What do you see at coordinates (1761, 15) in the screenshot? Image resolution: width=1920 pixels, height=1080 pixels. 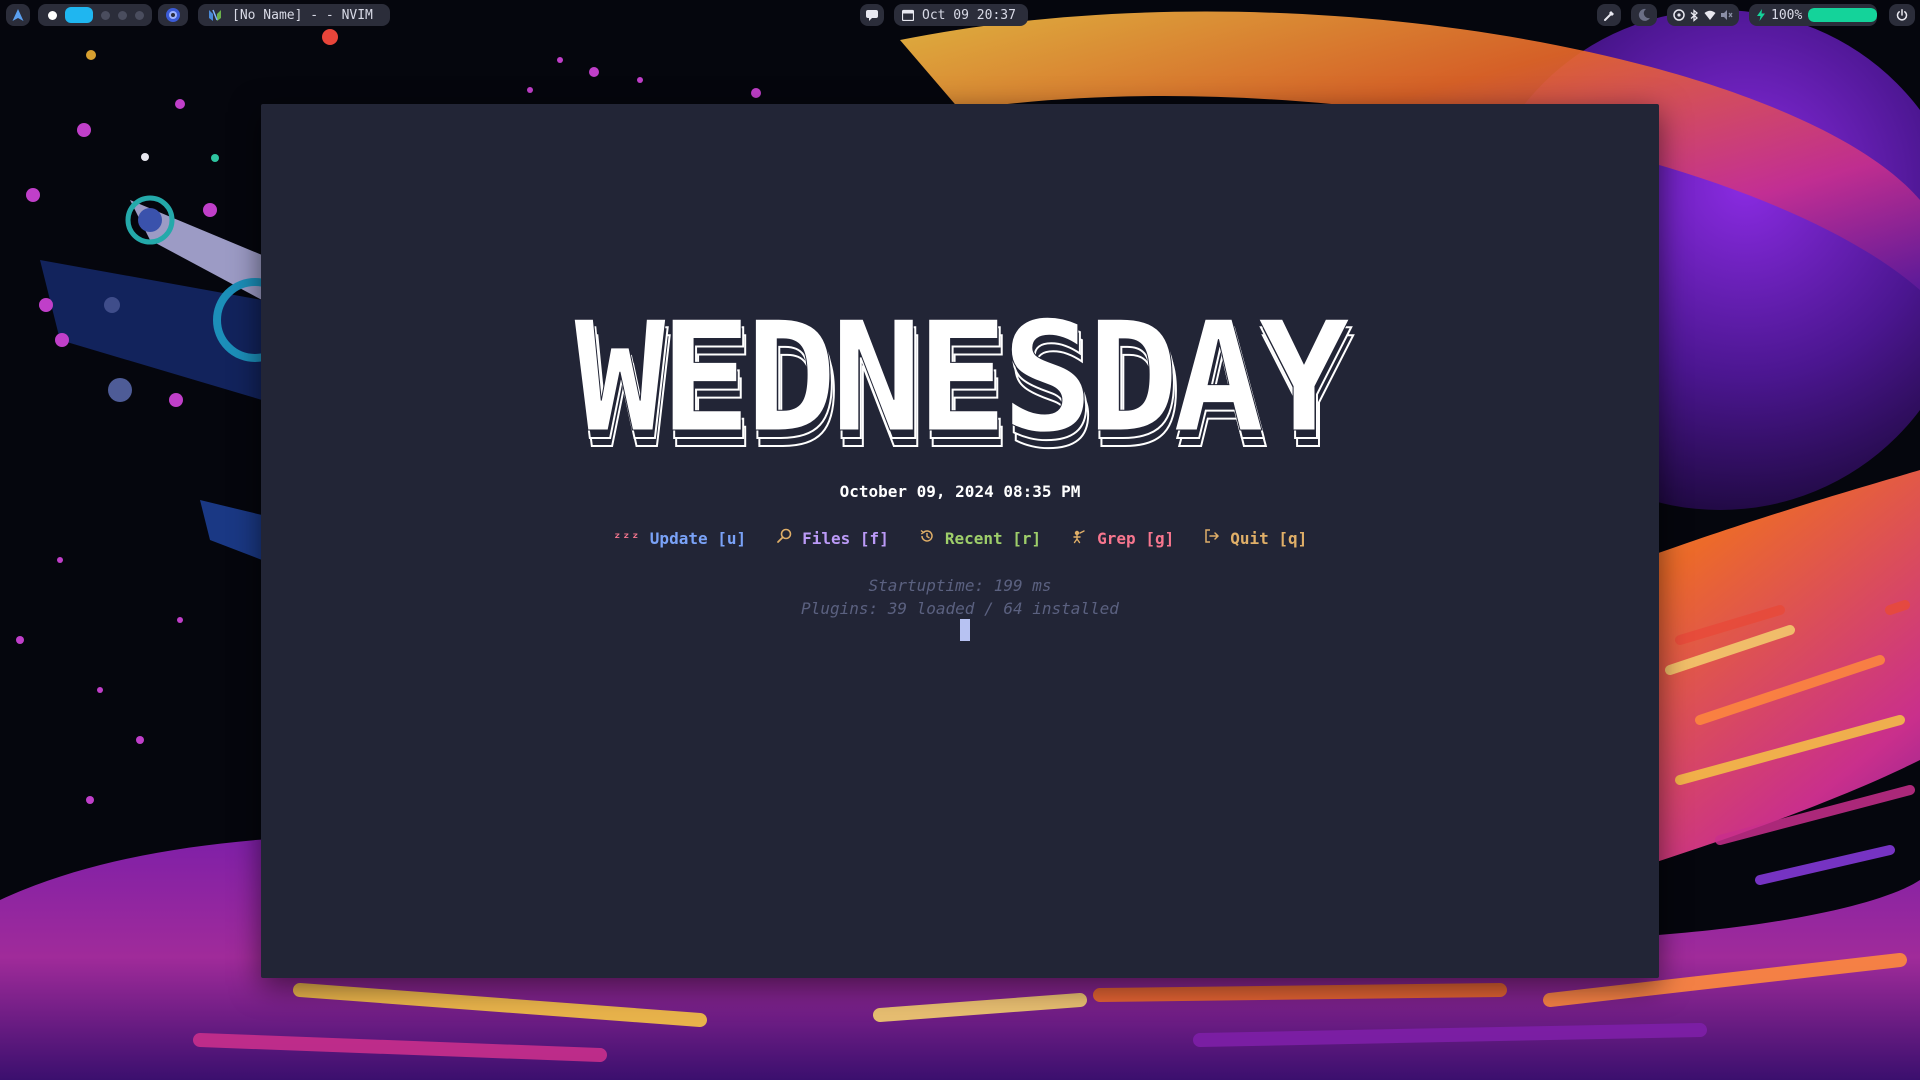 I see `charging-bolt-icon` at bounding box center [1761, 15].